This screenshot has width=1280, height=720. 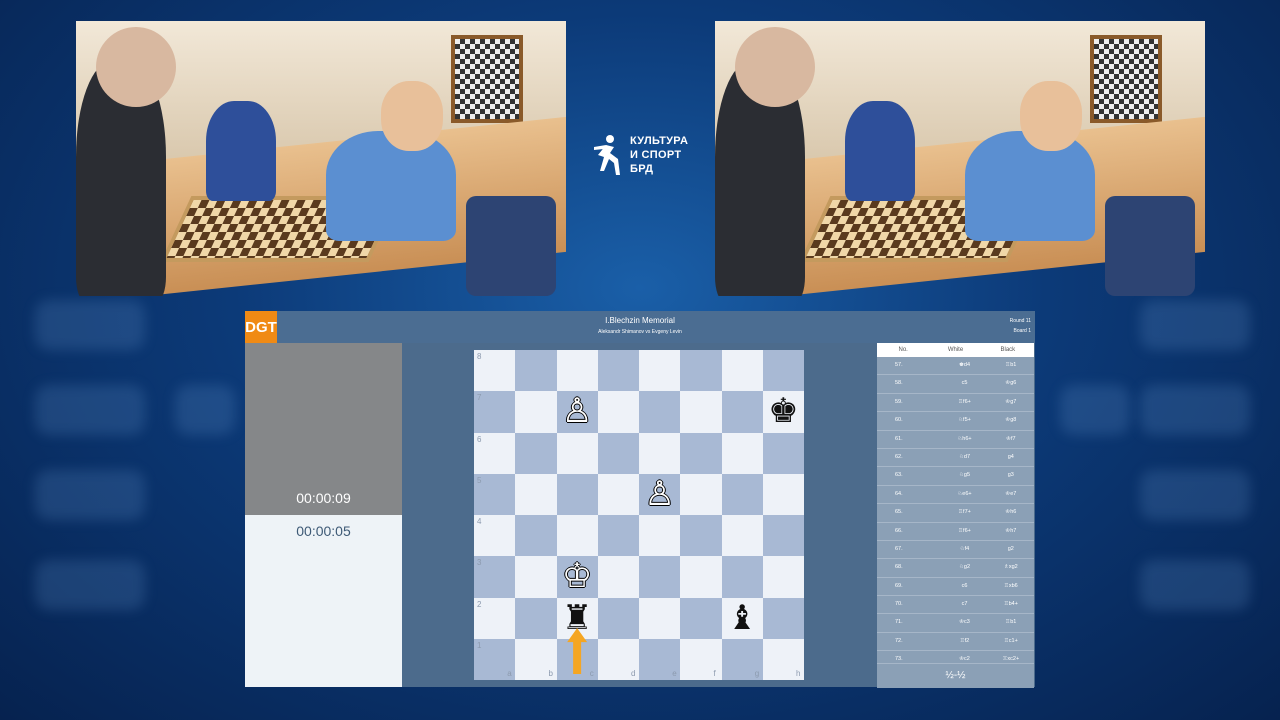 I want to click on organizer-logo: КУЛЬТУРА И СПОРТ БРД, so click(x=638, y=155).